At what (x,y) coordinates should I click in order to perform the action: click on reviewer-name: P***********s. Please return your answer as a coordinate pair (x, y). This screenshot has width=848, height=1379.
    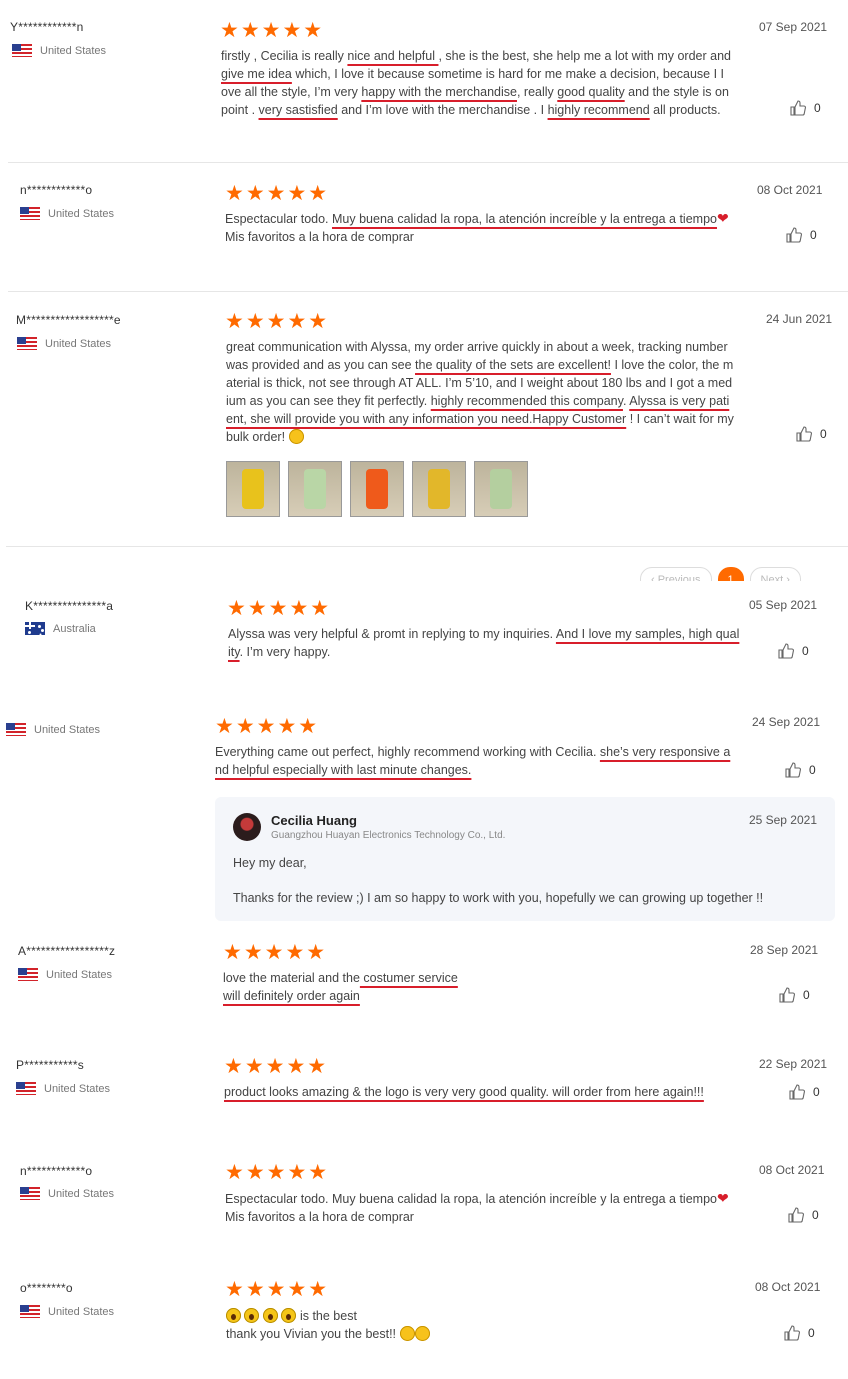
    Looking at the image, I should click on (50, 1065).